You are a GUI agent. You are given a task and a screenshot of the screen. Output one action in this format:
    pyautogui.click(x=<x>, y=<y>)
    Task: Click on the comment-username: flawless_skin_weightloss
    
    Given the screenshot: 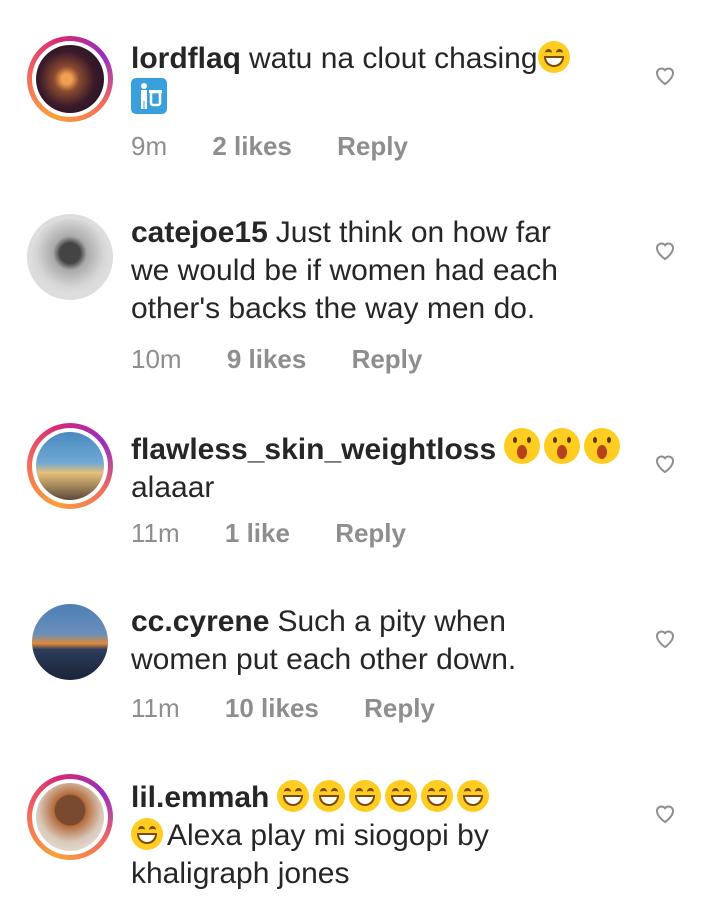 What is the action you would take?
    pyautogui.click(x=313, y=449)
    